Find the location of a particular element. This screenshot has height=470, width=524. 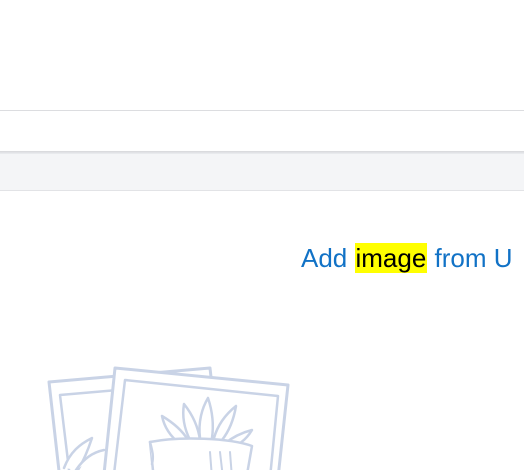

filter-bar is located at coordinates (262, 172).